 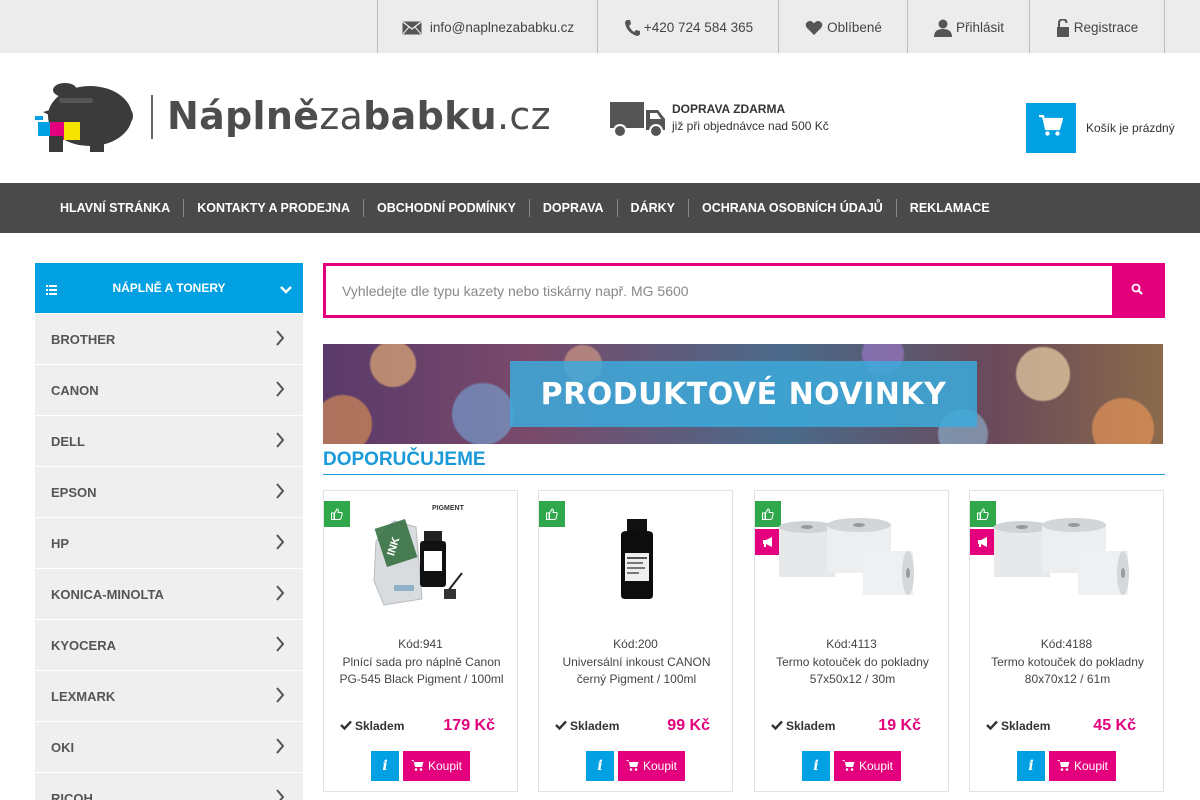 I want to click on category-label: RICOH, so click(x=72, y=795).